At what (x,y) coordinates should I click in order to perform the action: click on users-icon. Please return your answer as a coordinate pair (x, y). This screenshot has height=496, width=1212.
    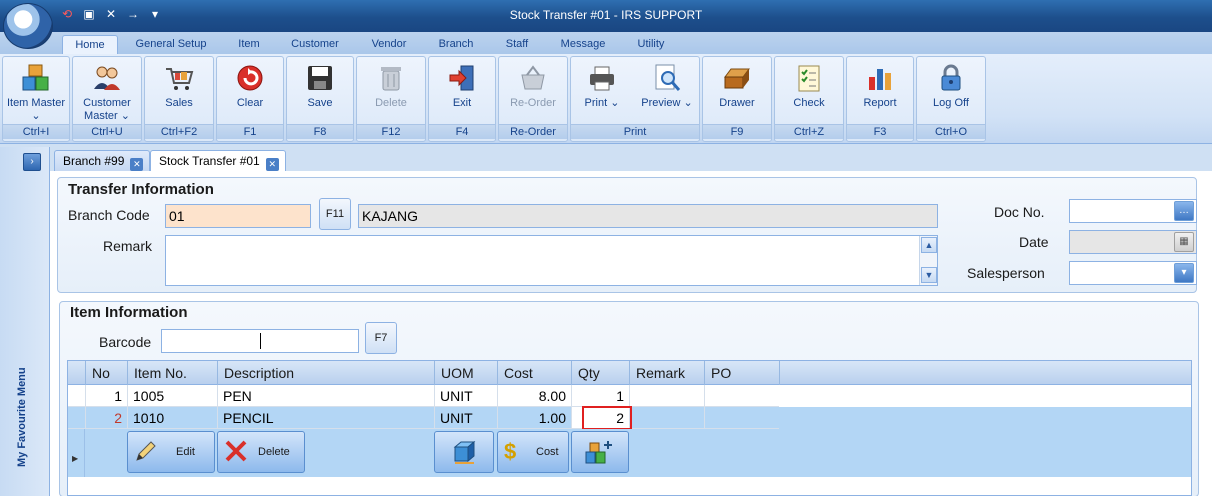
    Looking at the image, I should click on (107, 78).